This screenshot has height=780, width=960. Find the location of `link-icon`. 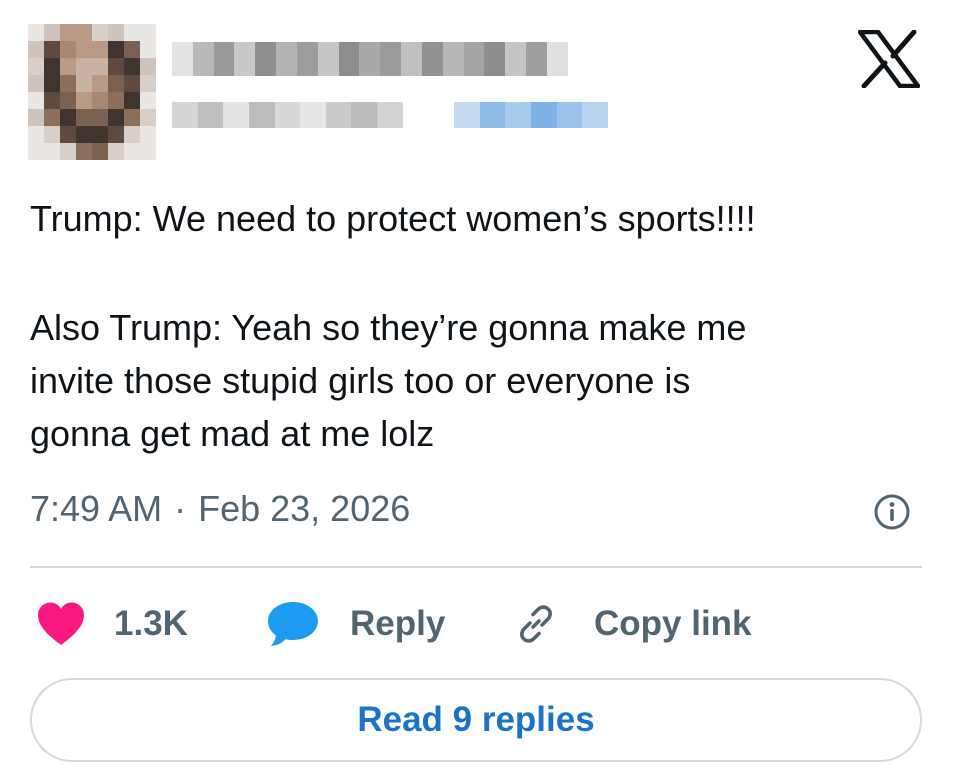

link-icon is located at coordinates (536, 624).